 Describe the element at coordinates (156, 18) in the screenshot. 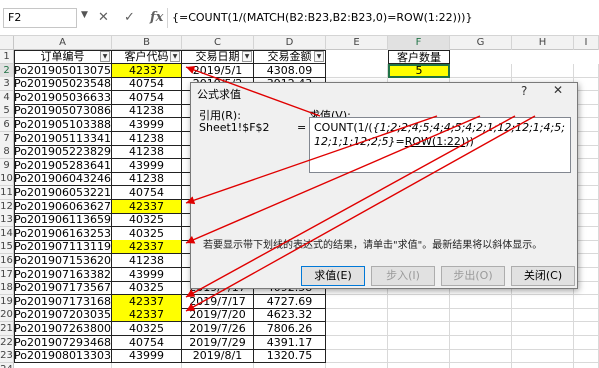

I see `insert-function-icon: fx` at that location.